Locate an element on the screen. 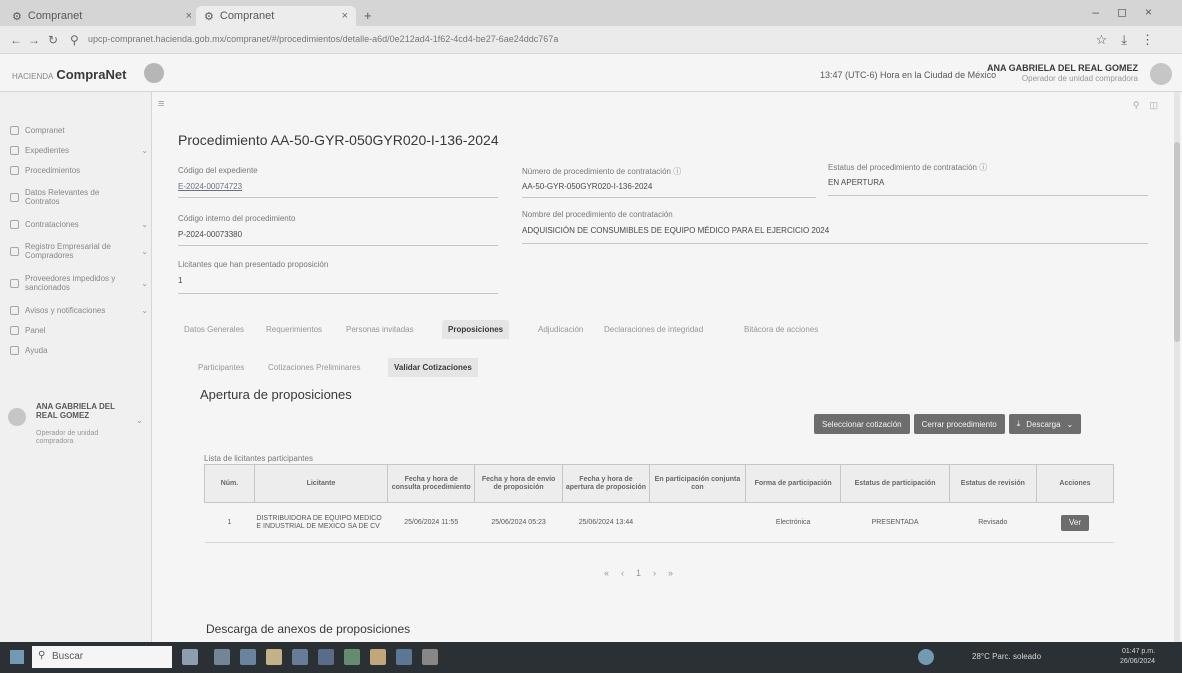 The height and width of the screenshot is (673, 1182). avatar is located at coordinates (1161, 74).